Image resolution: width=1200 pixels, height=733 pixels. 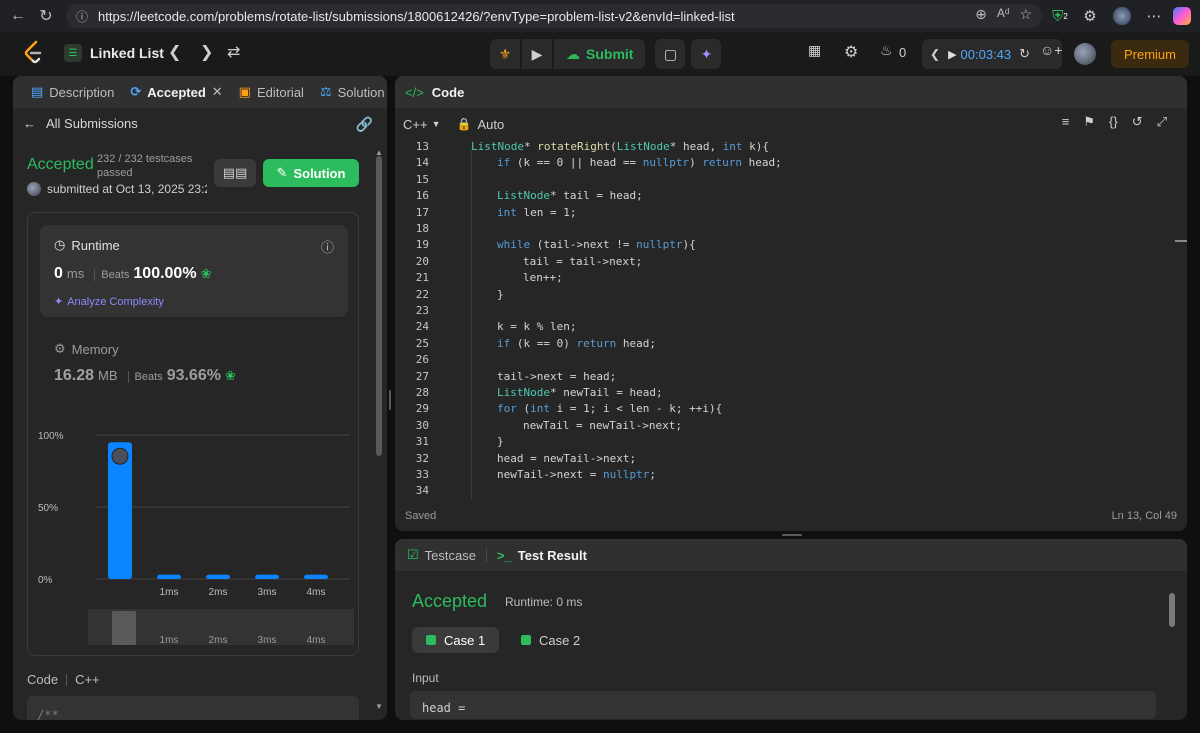 What do you see at coordinates (670, 54) in the screenshot?
I see `notes-button: ▢` at bounding box center [670, 54].